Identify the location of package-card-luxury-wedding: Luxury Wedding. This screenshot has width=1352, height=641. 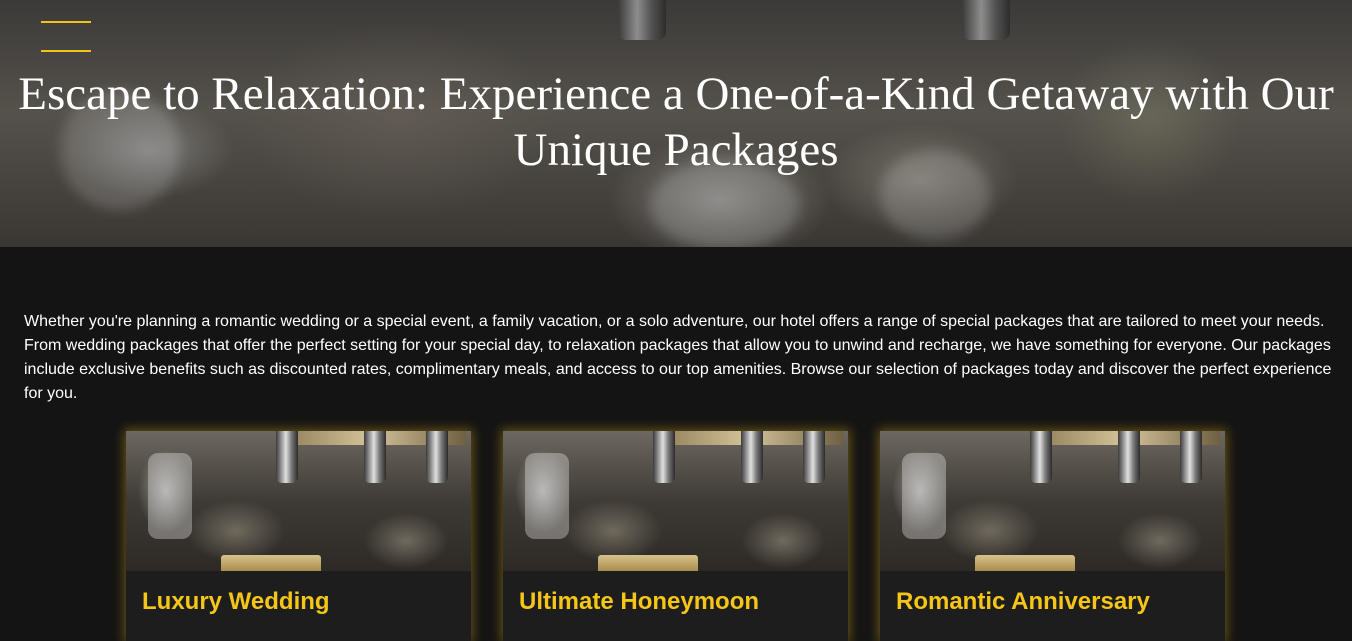
(298, 536).